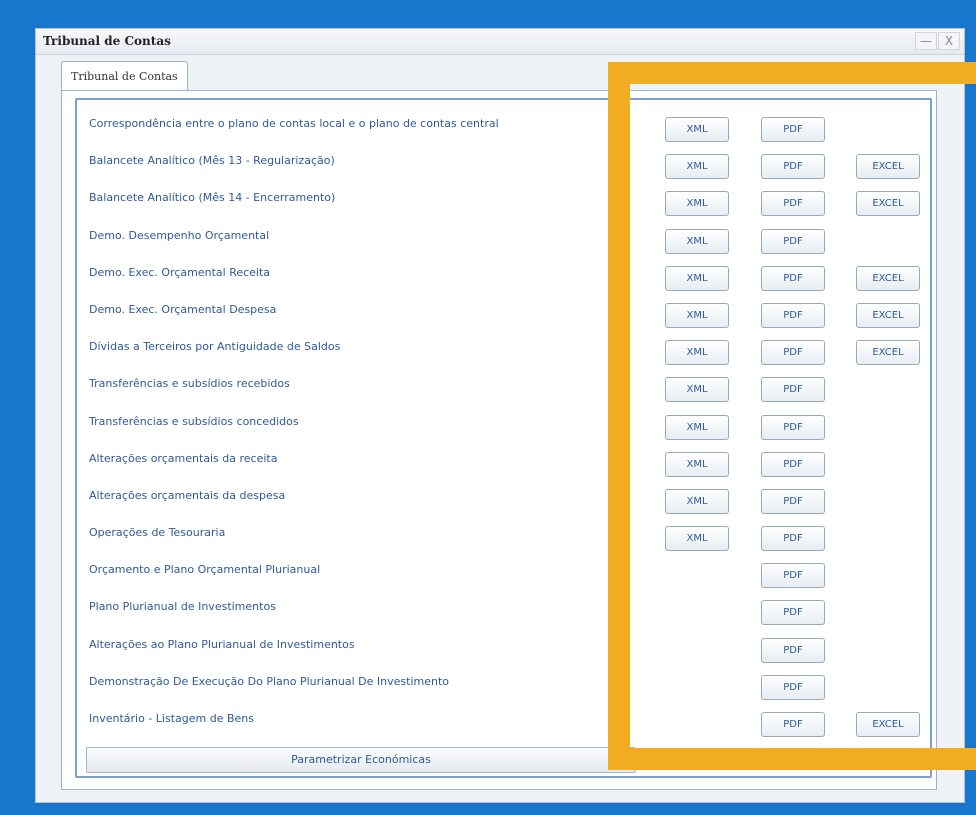 The width and height of the screenshot is (976, 815). What do you see at coordinates (205, 570) in the screenshot?
I see `report-label: Orçamento e Plano Orçamental Plurianual` at bounding box center [205, 570].